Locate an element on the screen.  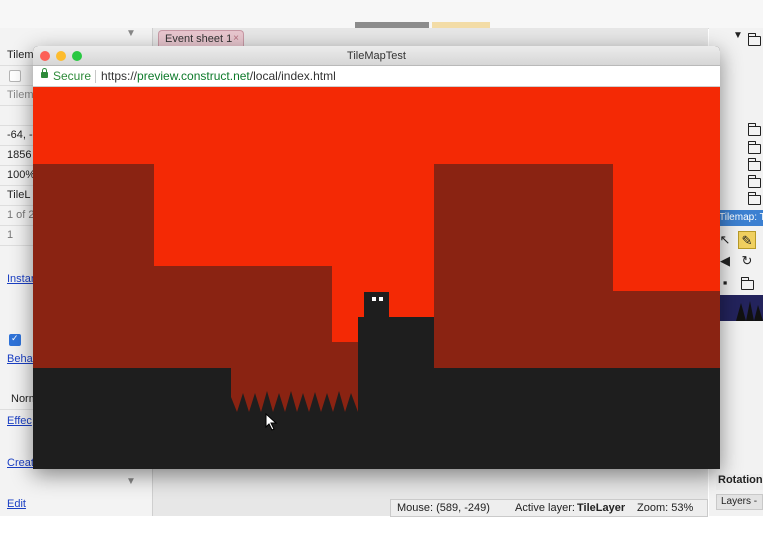
lock-icon is located at coordinates (44, 73).